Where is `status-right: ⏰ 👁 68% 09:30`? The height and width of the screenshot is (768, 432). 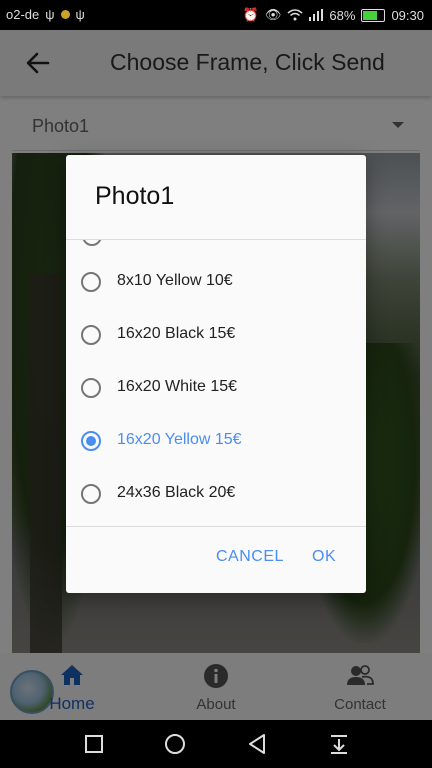 status-right: ⏰ 👁 68% 09:30 is located at coordinates (333, 15).